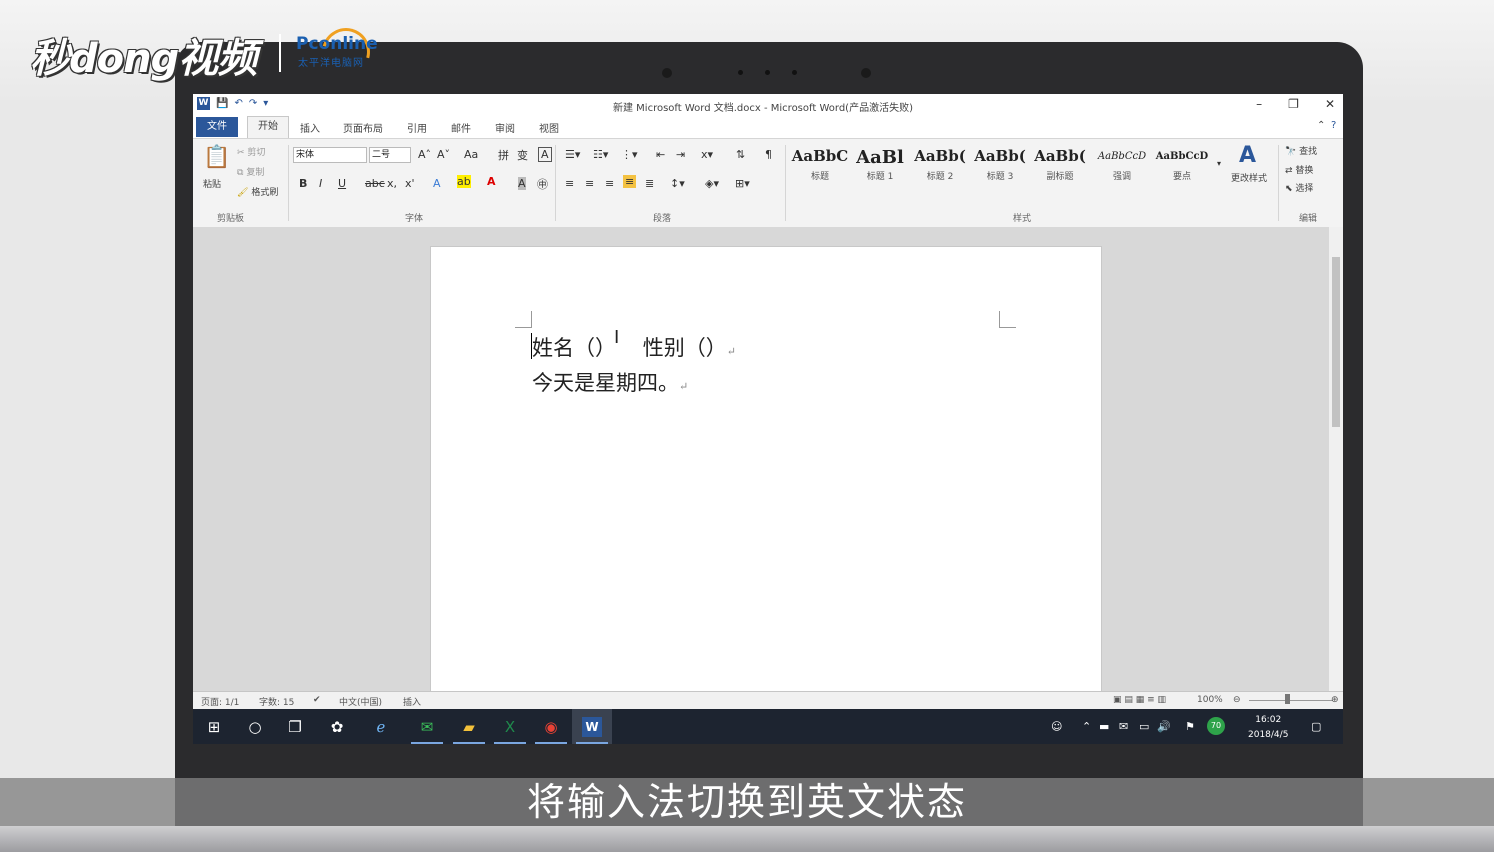 The image size is (1494, 852). I want to click on change-case-button: Aa, so click(471, 154).